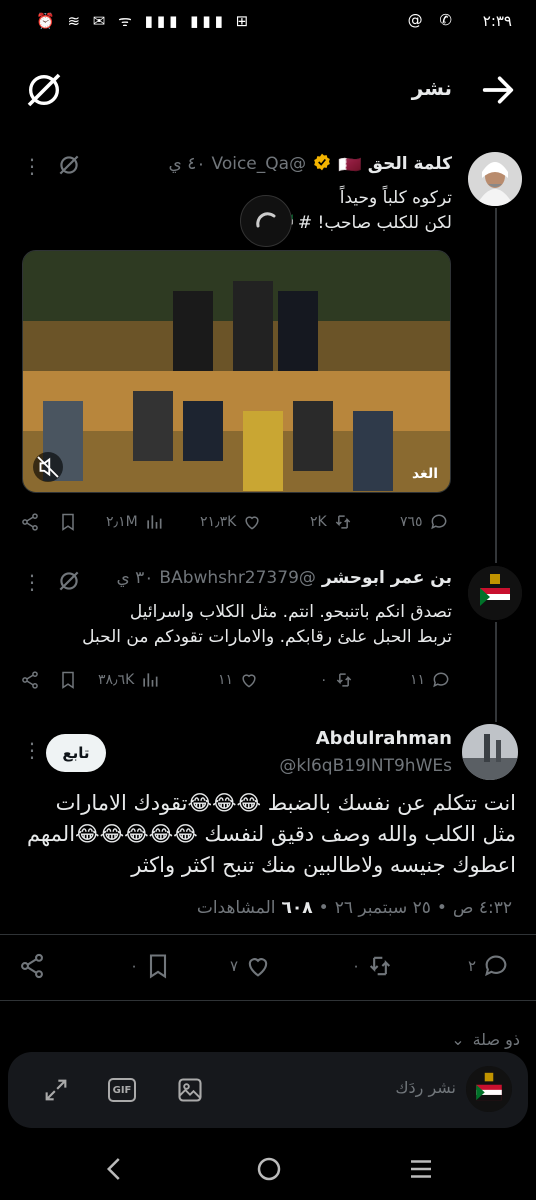 This screenshot has height=1200, width=536. What do you see at coordinates (382, 908) in the screenshot?
I see `tweet3-date: ٢٥ سبتمبر ٢٦` at bounding box center [382, 908].